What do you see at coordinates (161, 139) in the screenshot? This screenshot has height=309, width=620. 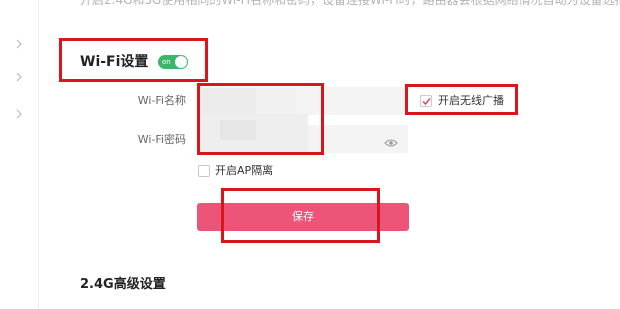 I see `password-label: Wi-Fi密码` at bounding box center [161, 139].